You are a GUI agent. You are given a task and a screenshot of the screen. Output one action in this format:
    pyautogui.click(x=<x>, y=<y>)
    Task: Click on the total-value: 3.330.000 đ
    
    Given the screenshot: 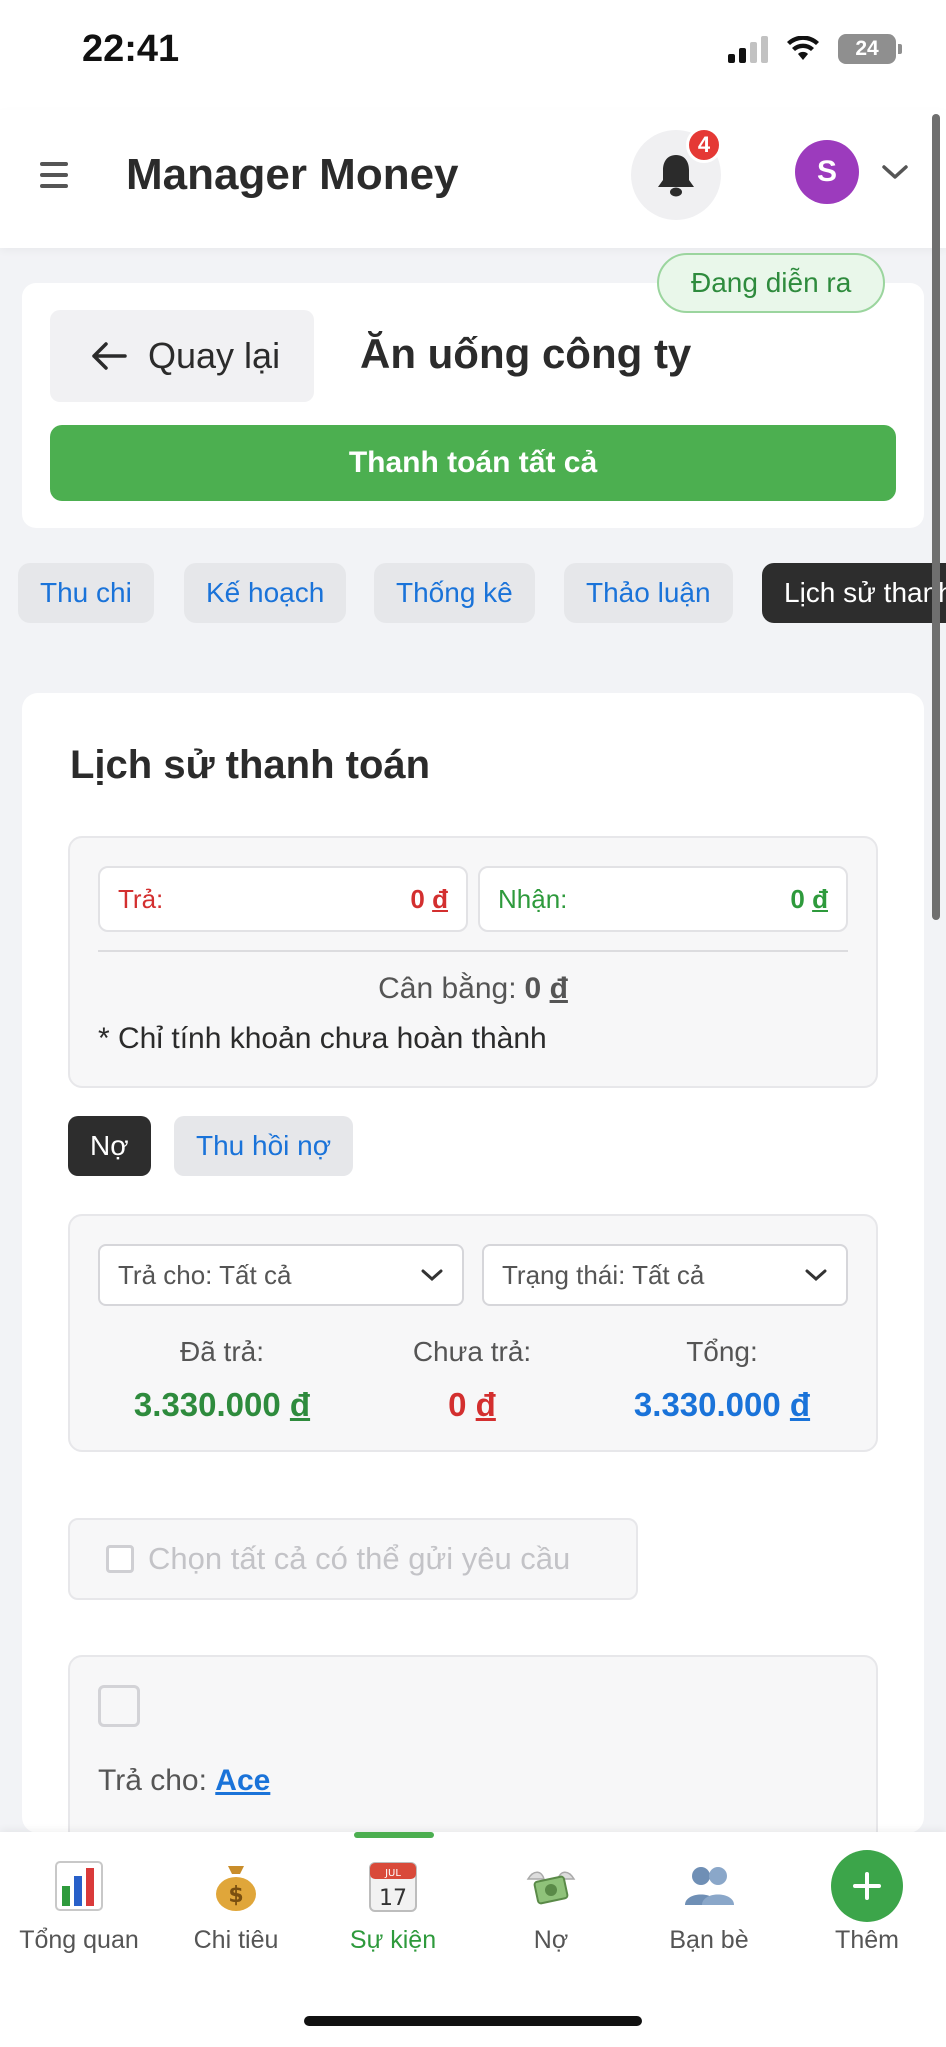 What is the action you would take?
    pyautogui.click(x=722, y=1404)
    